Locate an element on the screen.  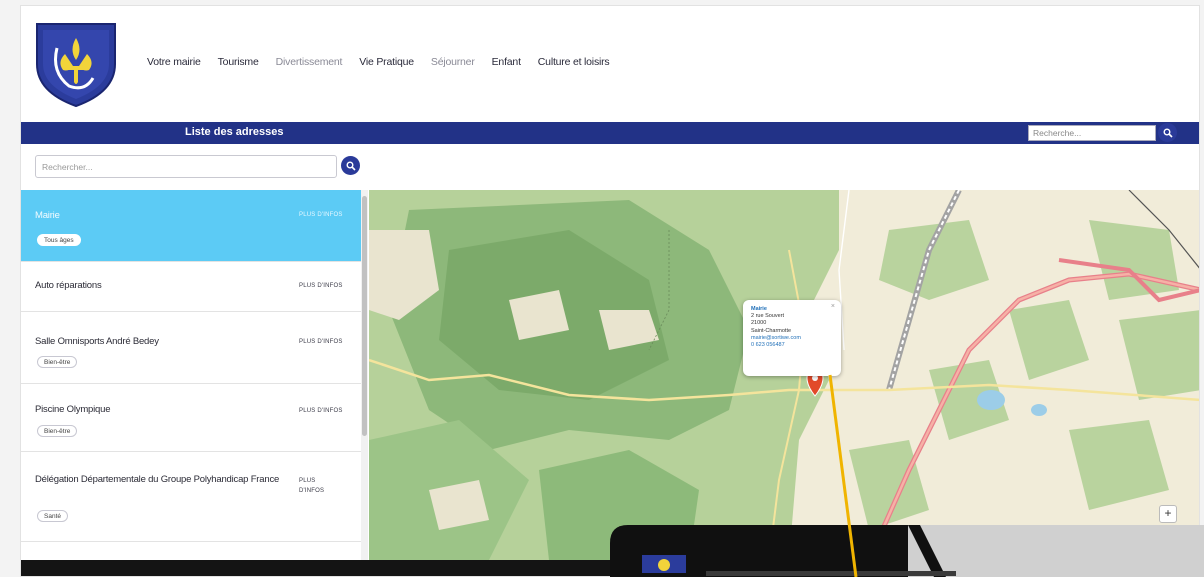
scrollbar-thumb is located at coordinates (364, 316).